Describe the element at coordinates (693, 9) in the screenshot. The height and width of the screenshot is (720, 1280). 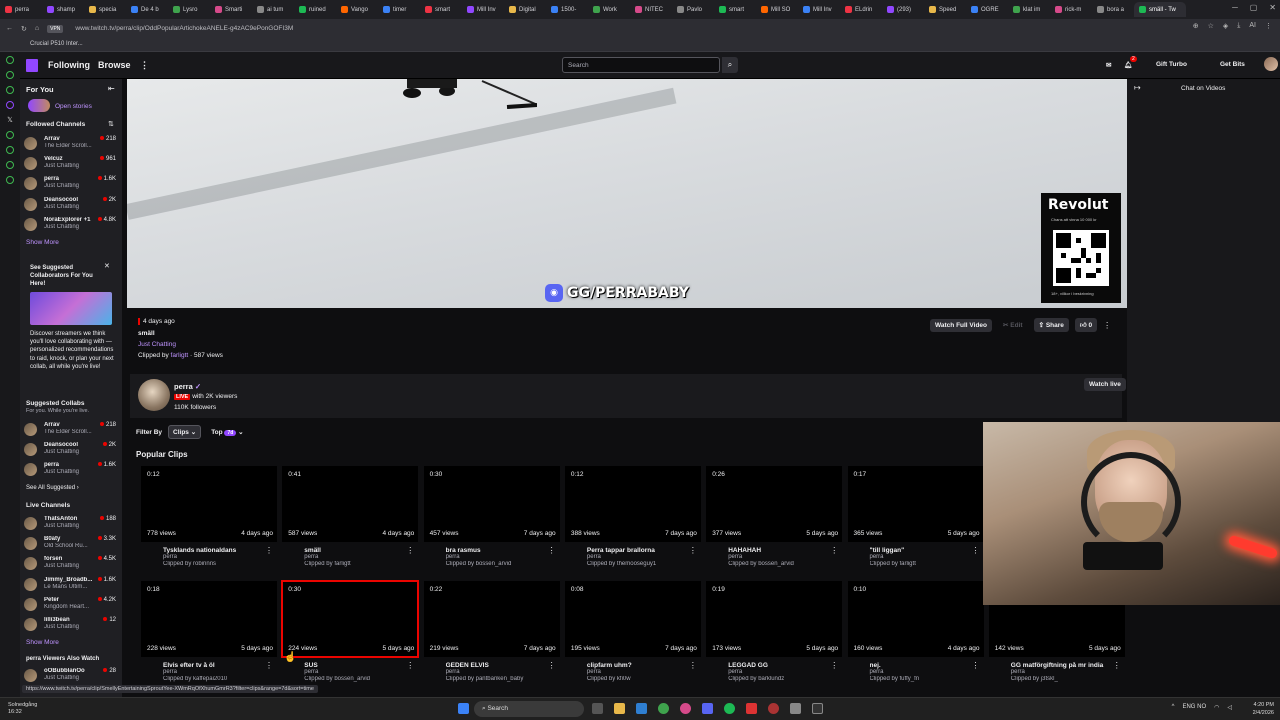
I see `browser-tab: Pavlo` at that location.